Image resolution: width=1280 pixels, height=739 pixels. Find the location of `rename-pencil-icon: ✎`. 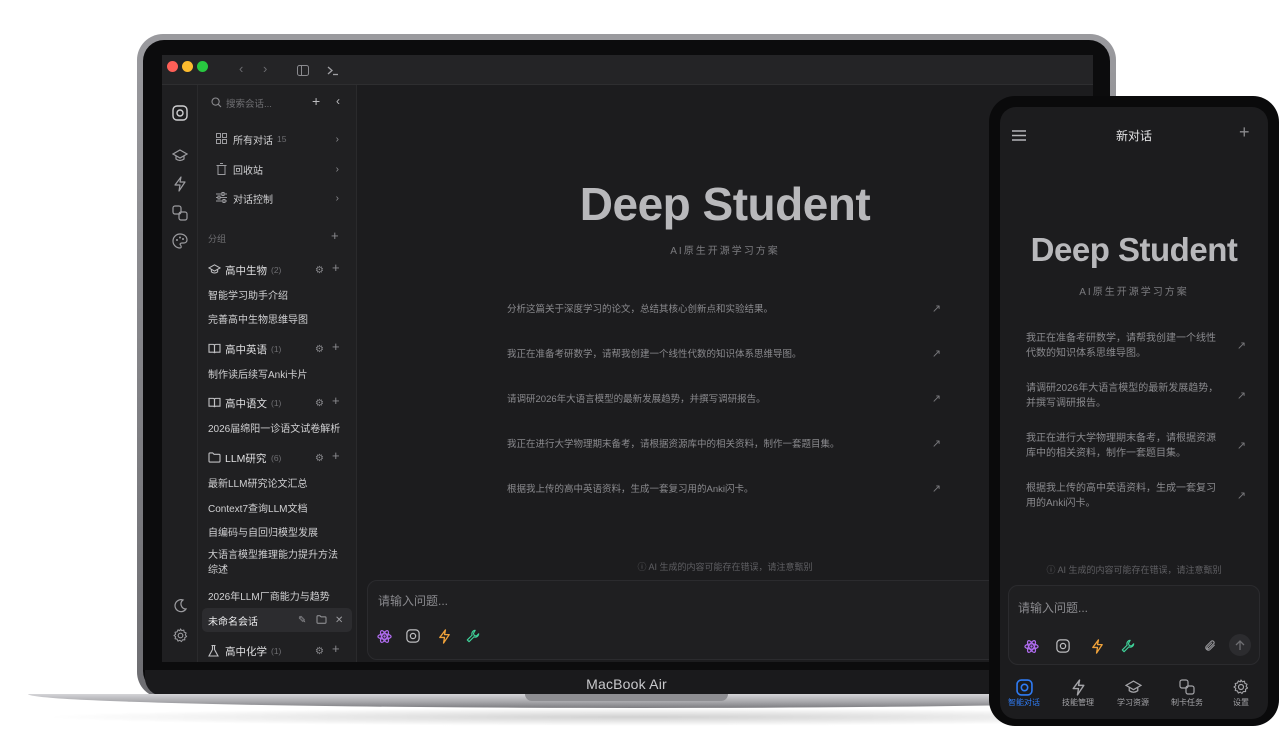

rename-pencil-icon: ✎ is located at coordinates (302, 620).